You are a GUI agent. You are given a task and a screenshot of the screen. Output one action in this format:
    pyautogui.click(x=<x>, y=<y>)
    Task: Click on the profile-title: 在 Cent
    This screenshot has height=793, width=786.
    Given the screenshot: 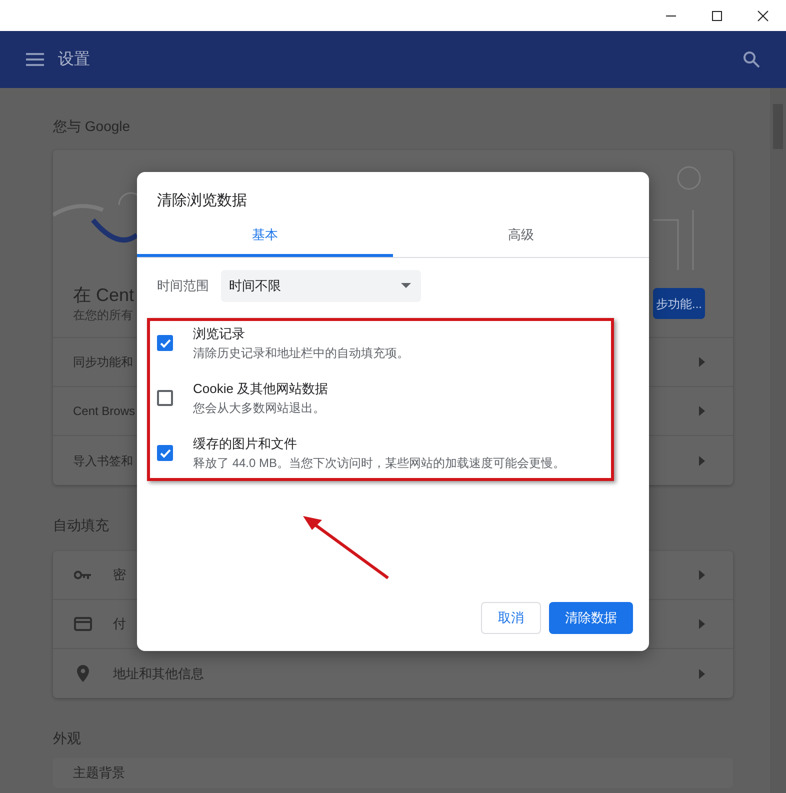 What is the action you would take?
    pyautogui.click(x=103, y=295)
    